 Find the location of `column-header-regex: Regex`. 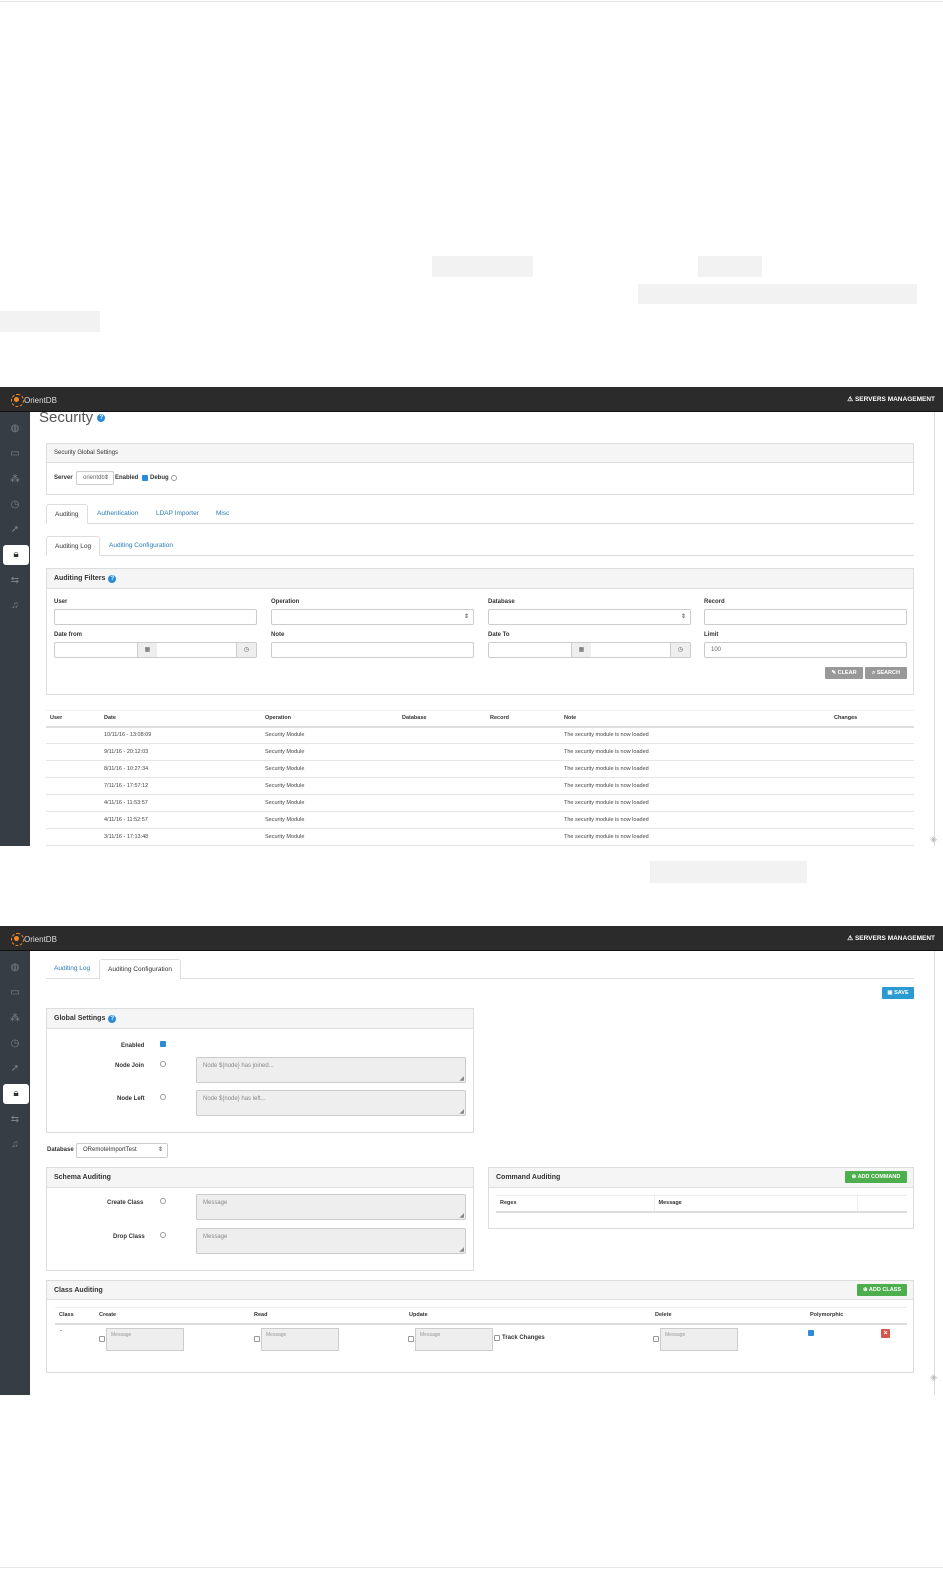

column-header-regex: Regex is located at coordinates (575, 1204).